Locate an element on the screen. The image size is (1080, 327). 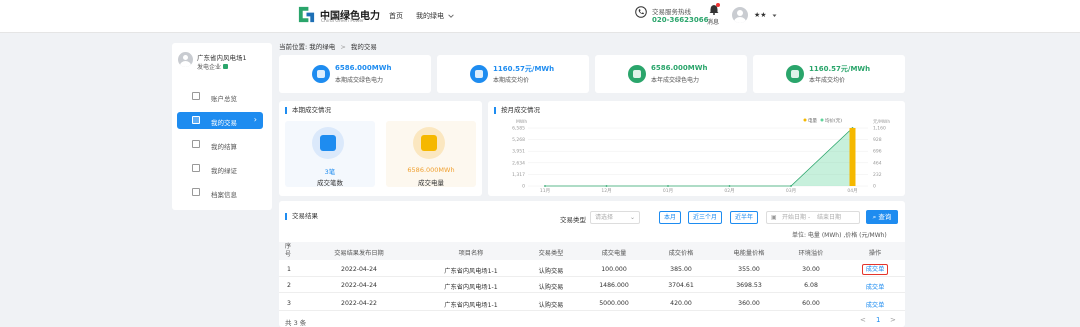
sidebar: 广东省内风电场1 发电企业 账户总览 我的交易 › 我的结算 我的绿证 档案信息 is located at coordinates (222, 126).